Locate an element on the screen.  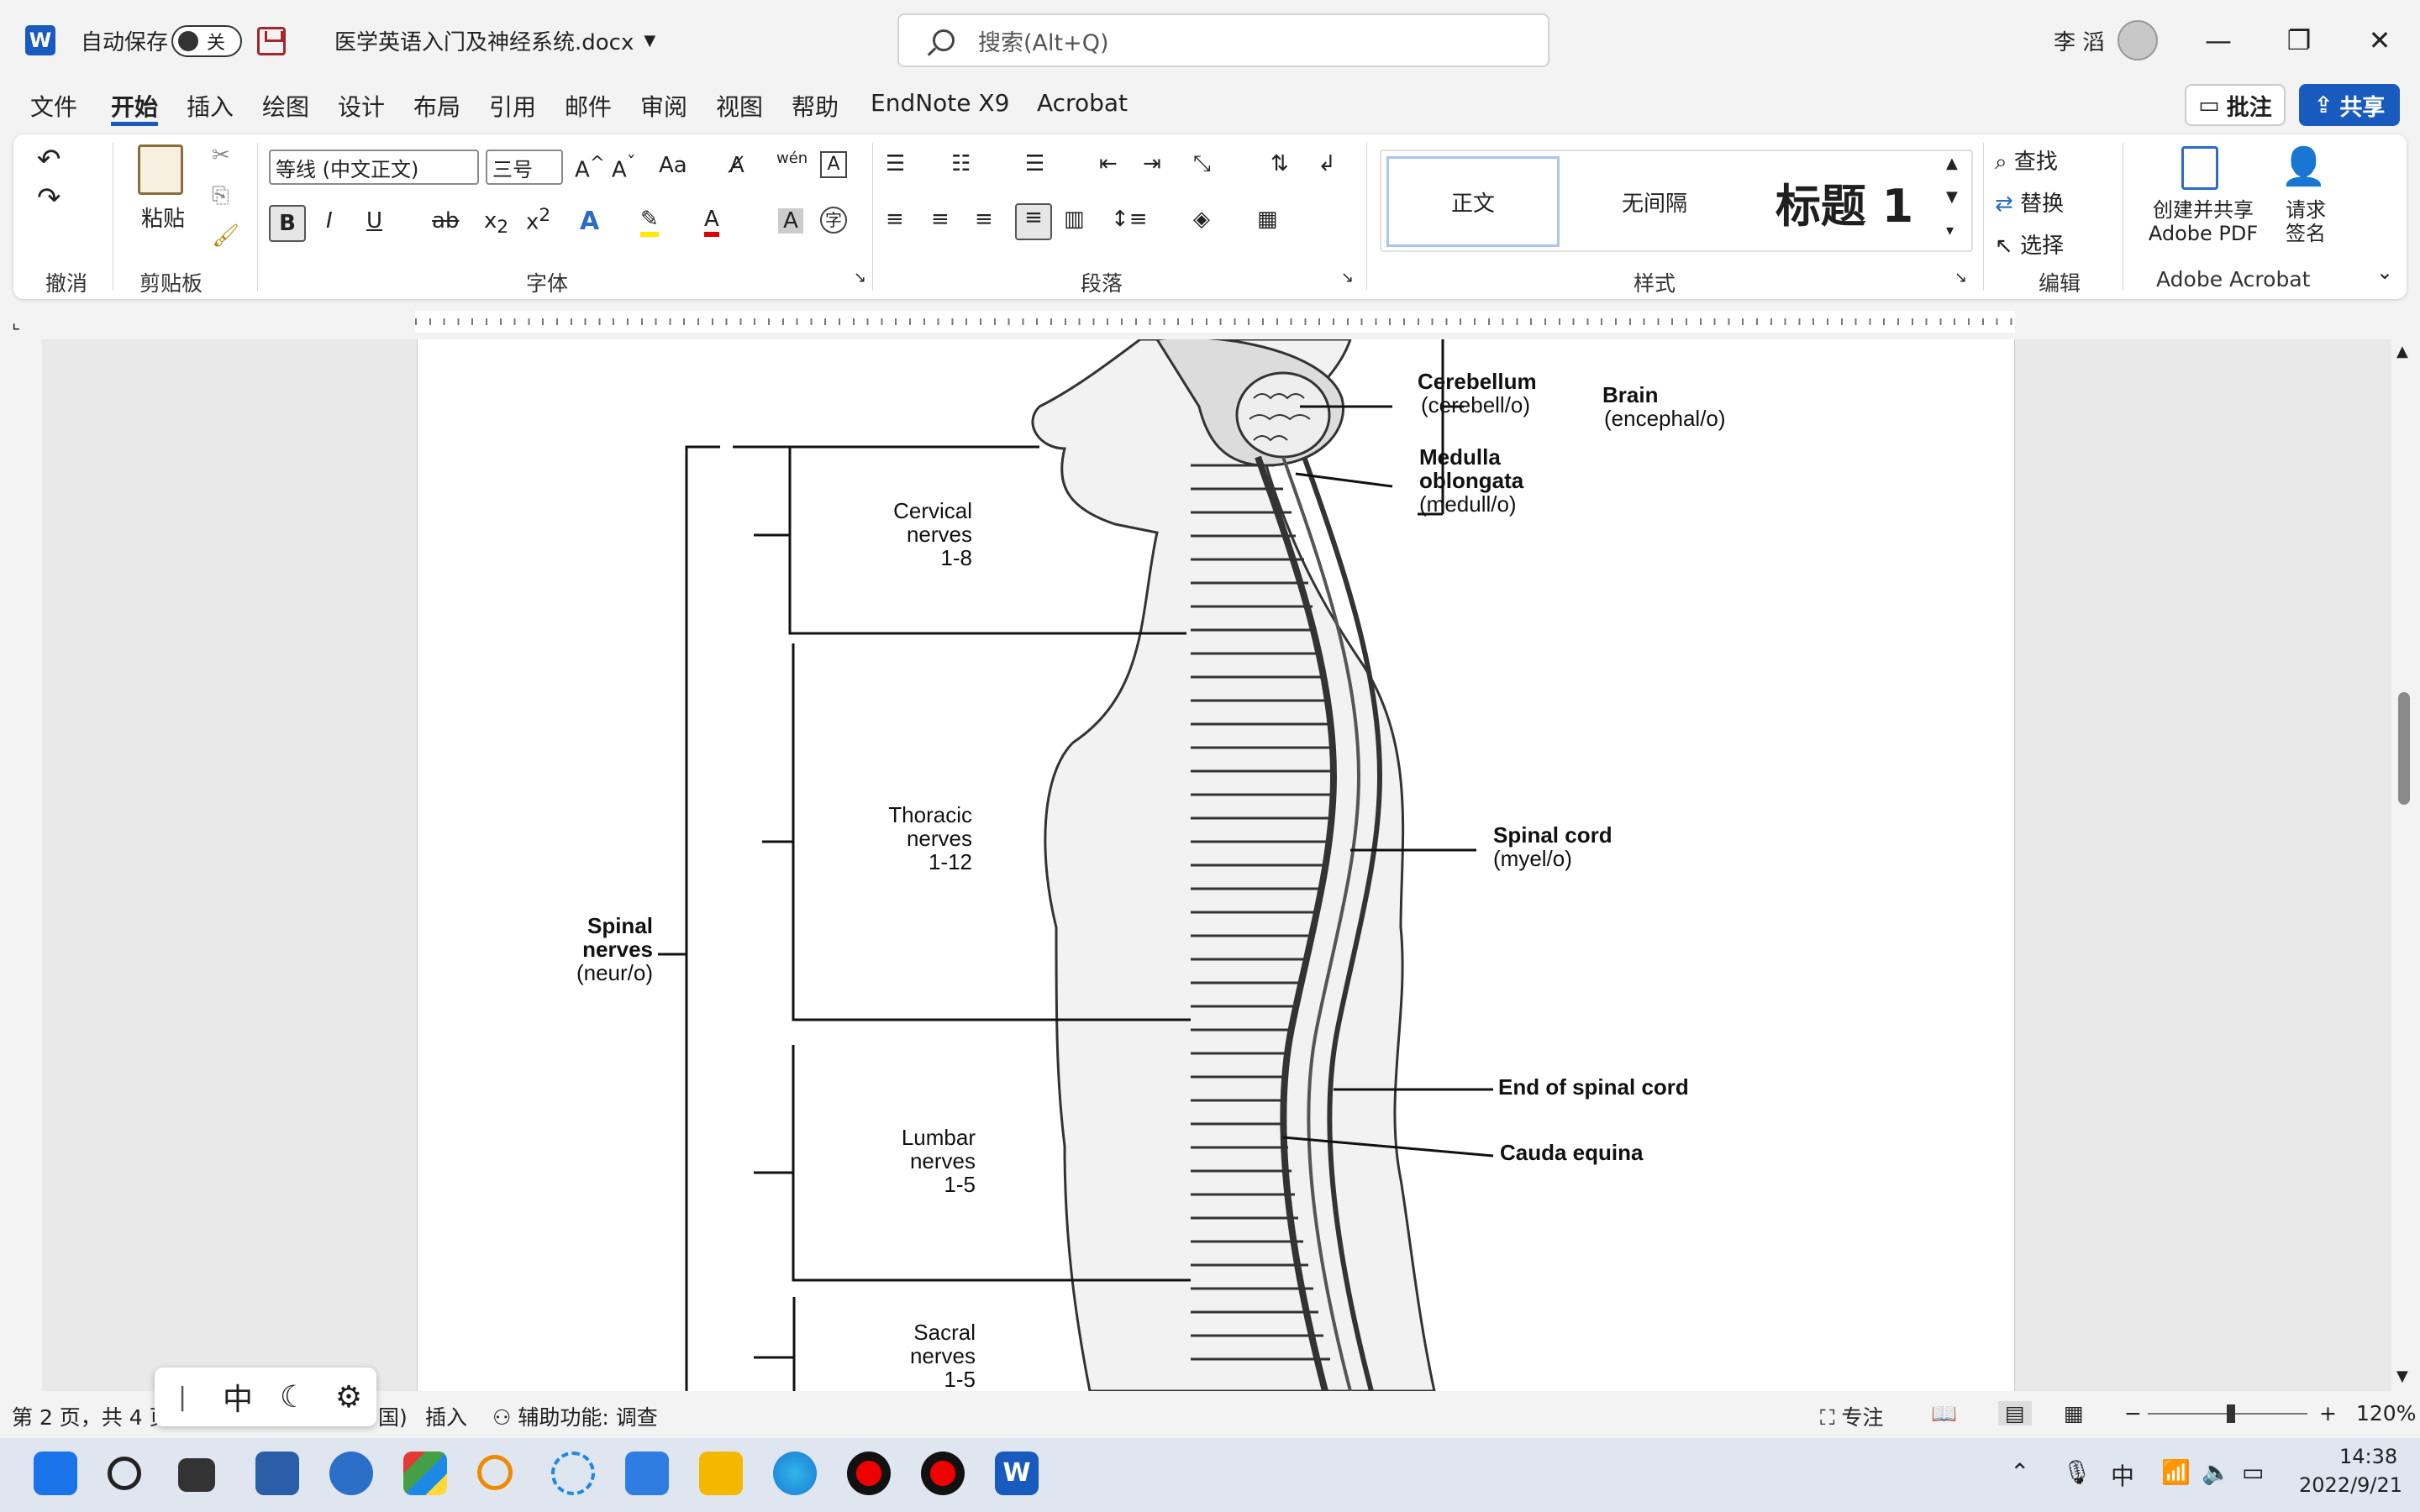
restore-button: ❐ is located at coordinates (2299, 40).